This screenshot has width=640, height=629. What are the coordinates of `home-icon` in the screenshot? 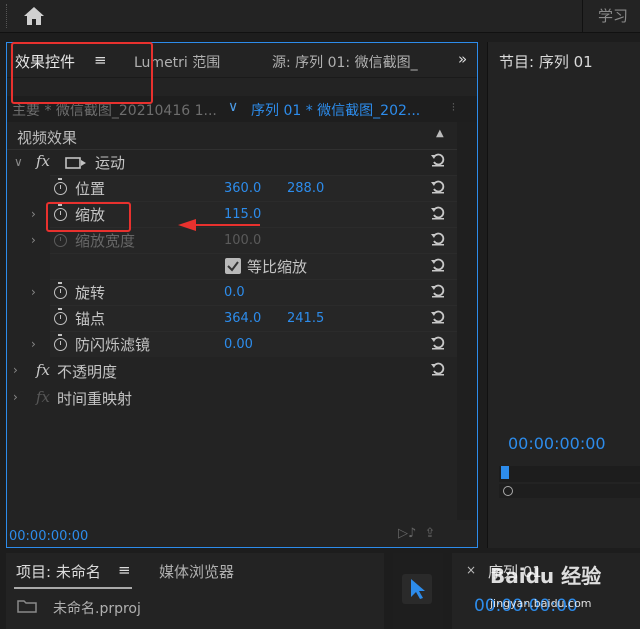 It's located at (34, 16).